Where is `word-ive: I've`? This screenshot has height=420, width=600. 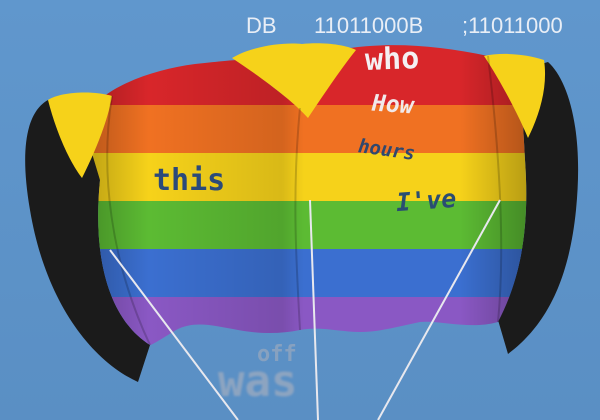
word-ive: I've is located at coordinates (426, 200).